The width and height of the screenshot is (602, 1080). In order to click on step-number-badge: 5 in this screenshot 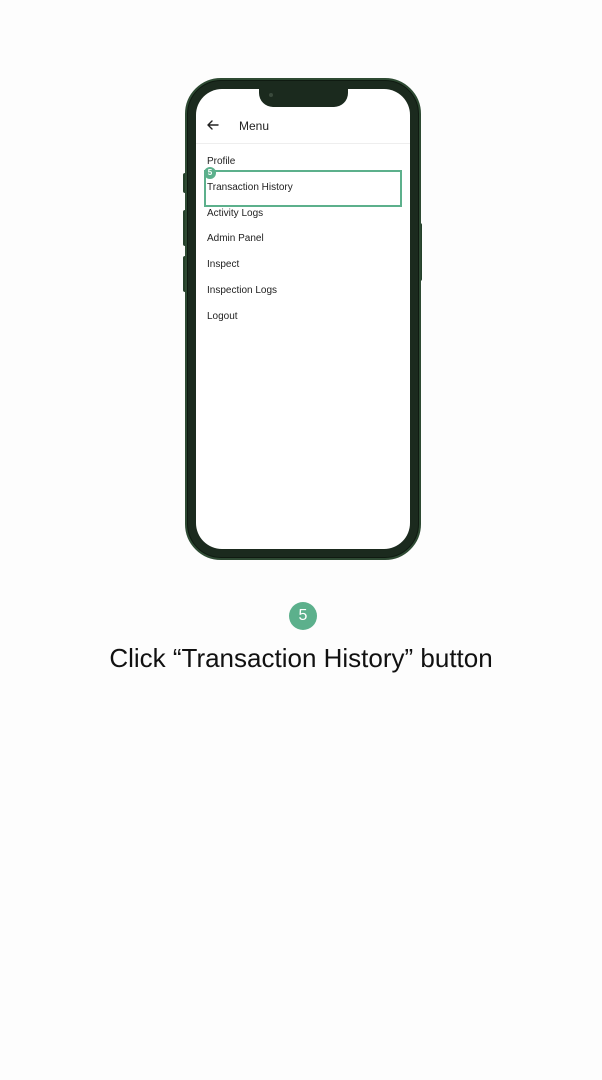, I will do `click(303, 616)`.